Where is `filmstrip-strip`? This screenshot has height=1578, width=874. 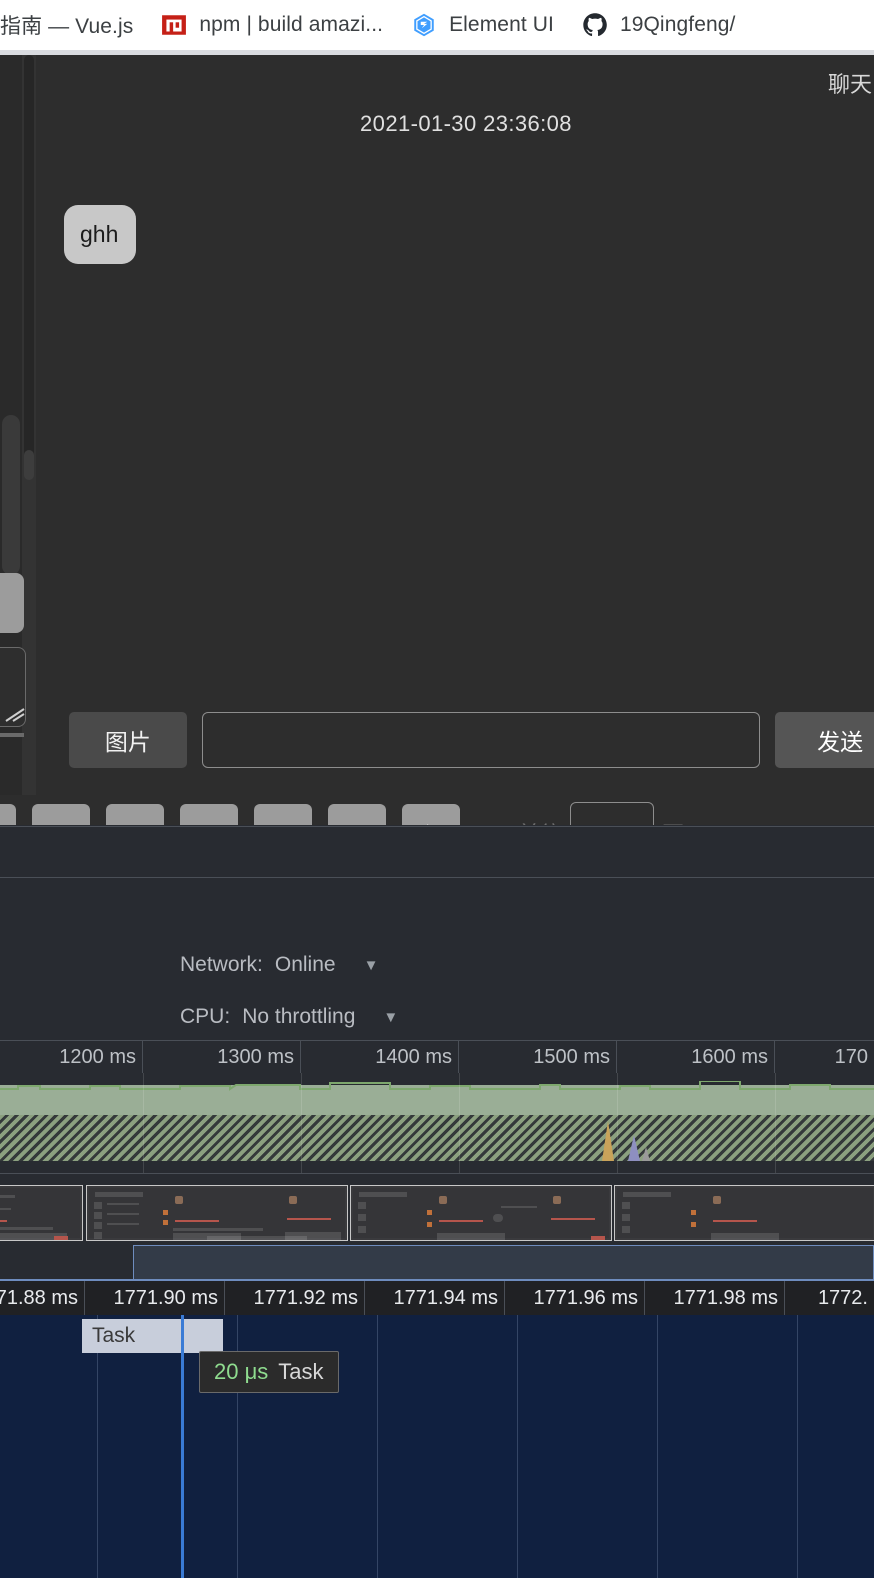 filmstrip-strip is located at coordinates (437, 1211).